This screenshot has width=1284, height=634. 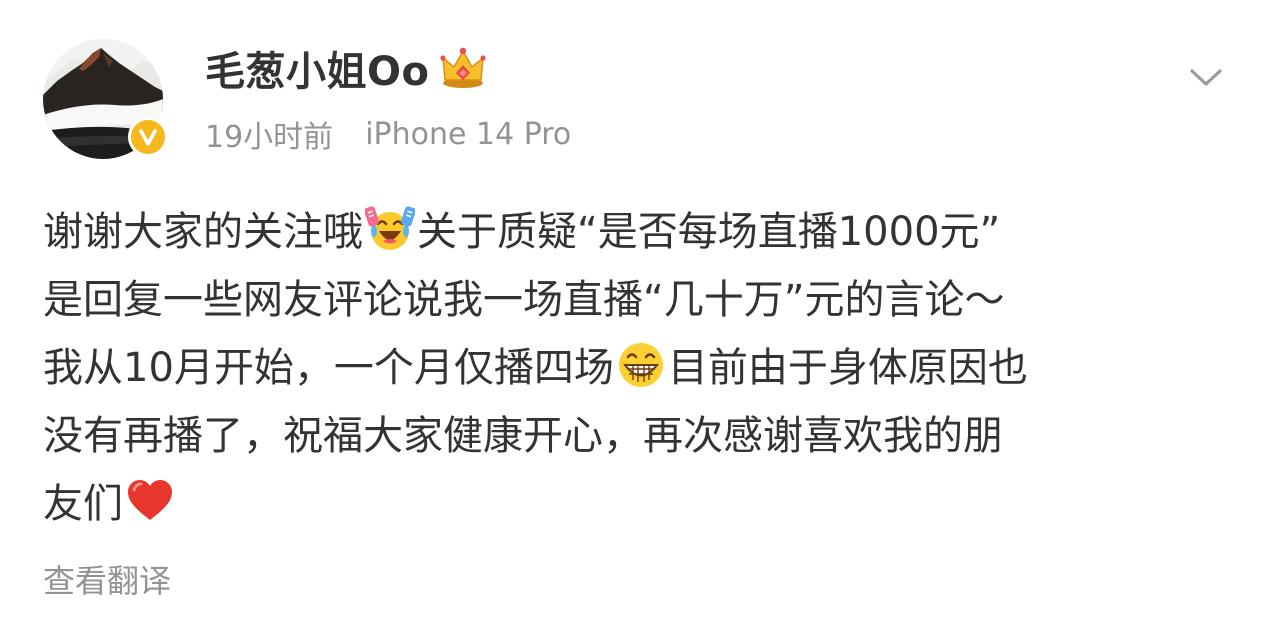 What do you see at coordinates (468, 134) in the screenshot?
I see `post-device: iPhone 14 Pro` at bounding box center [468, 134].